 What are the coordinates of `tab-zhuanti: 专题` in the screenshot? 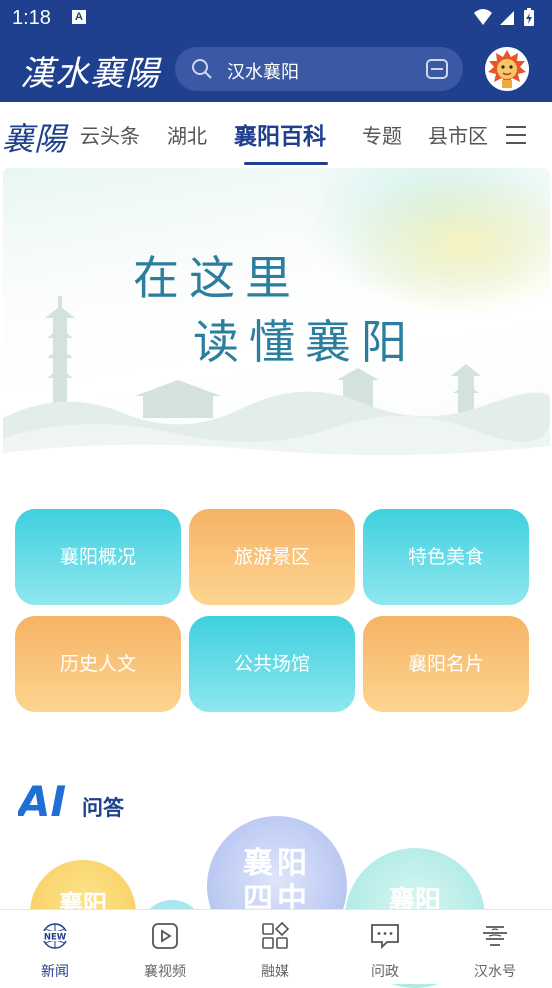 It's located at (382, 134).